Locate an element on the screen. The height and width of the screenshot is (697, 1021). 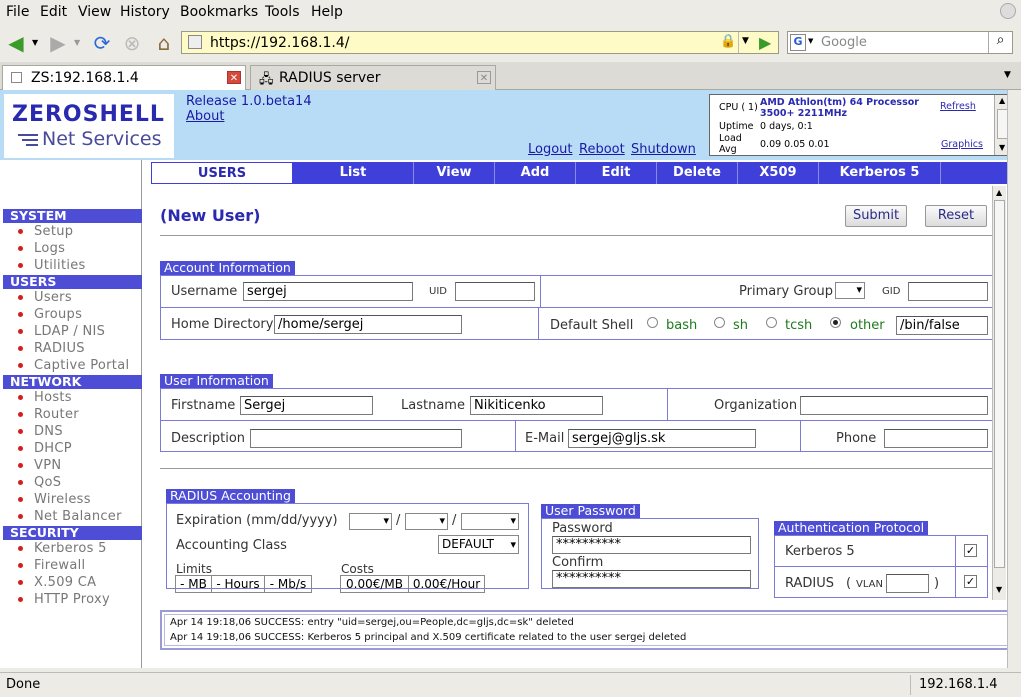
shell-bash-radio is located at coordinates (652, 322).